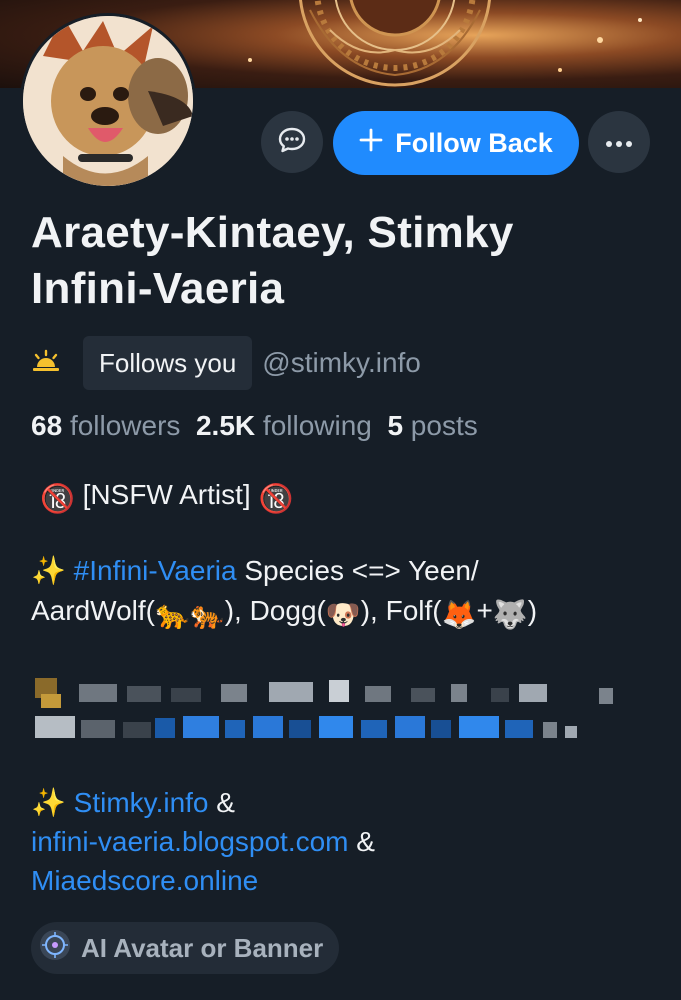 The width and height of the screenshot is (681, 1000). What do you see at coordinates (331, 712) in the screenshot?
I see `redacted-text-block` at bounding box center [331, 712].